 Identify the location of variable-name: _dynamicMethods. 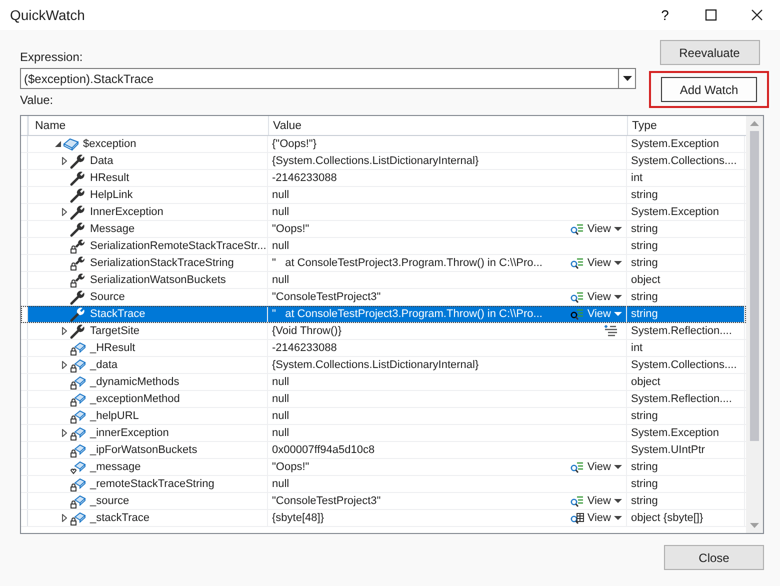
(135, 382).